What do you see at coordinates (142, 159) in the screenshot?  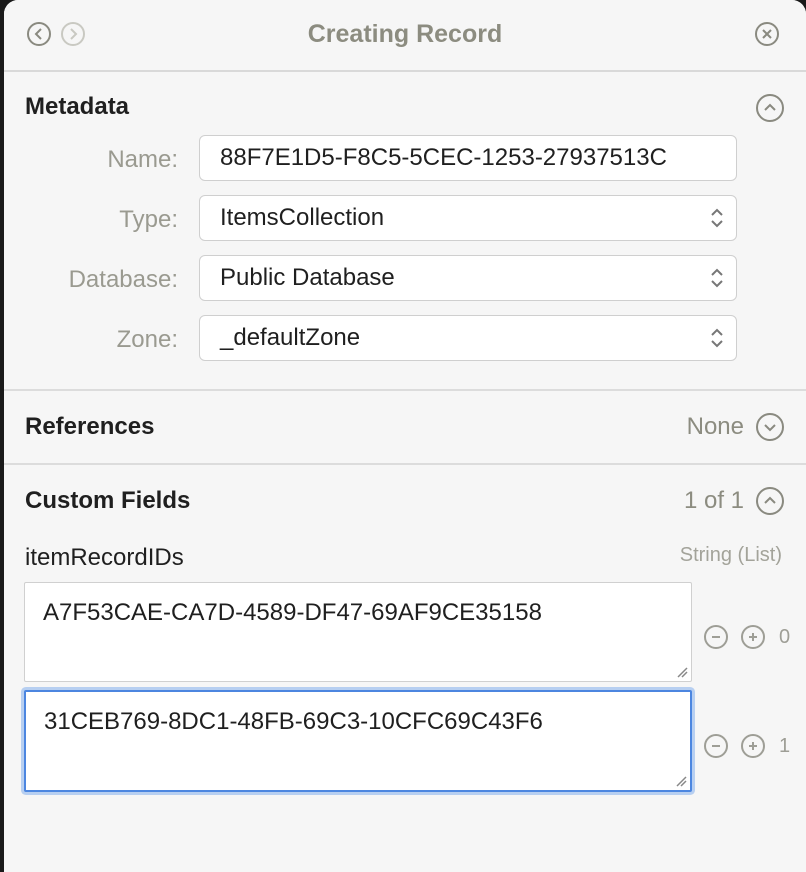 I see `name-label: Name:` at bounding box center [142, 159].